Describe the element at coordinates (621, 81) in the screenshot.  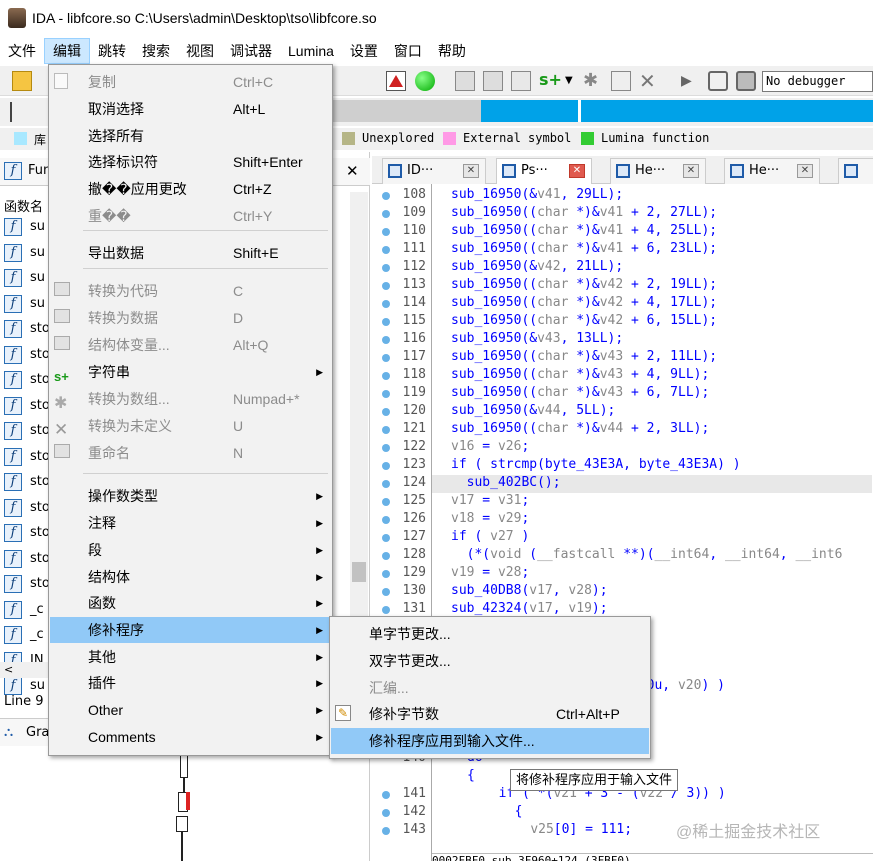
I see `rename-icon` at that location.